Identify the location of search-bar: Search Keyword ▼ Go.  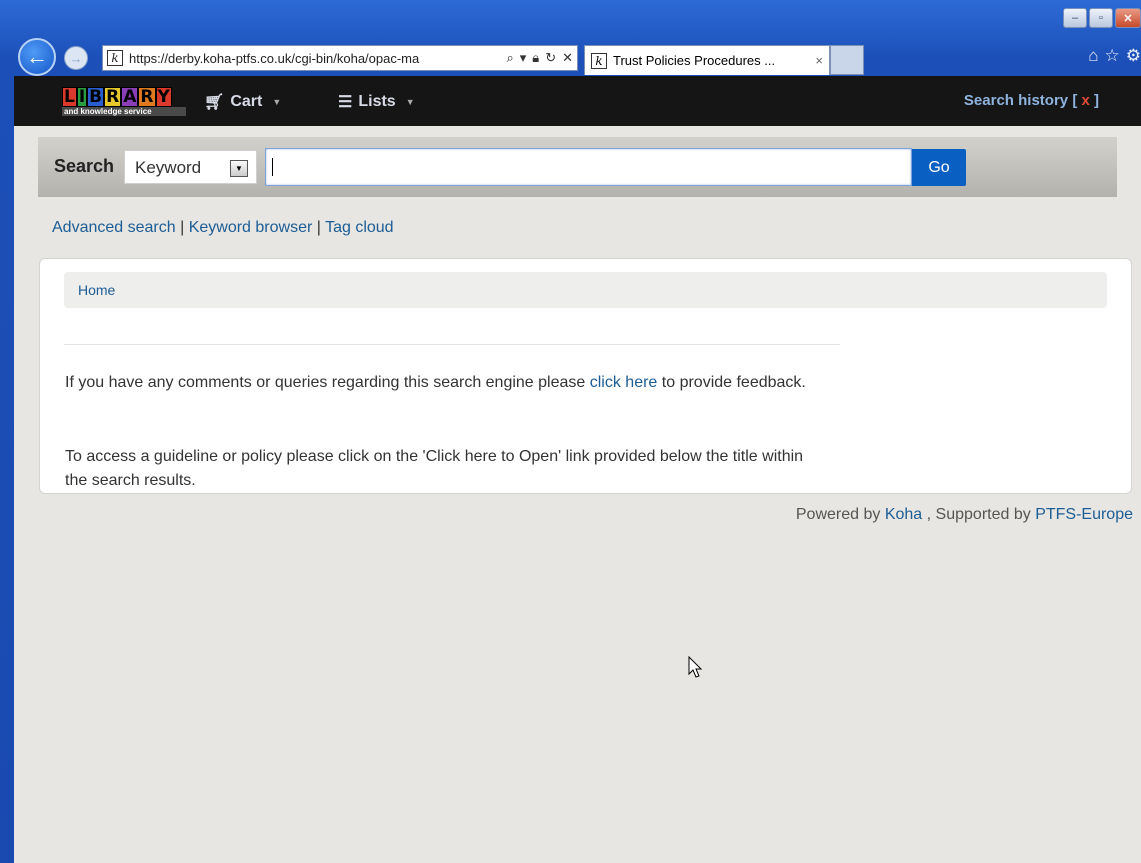
(577, 167).